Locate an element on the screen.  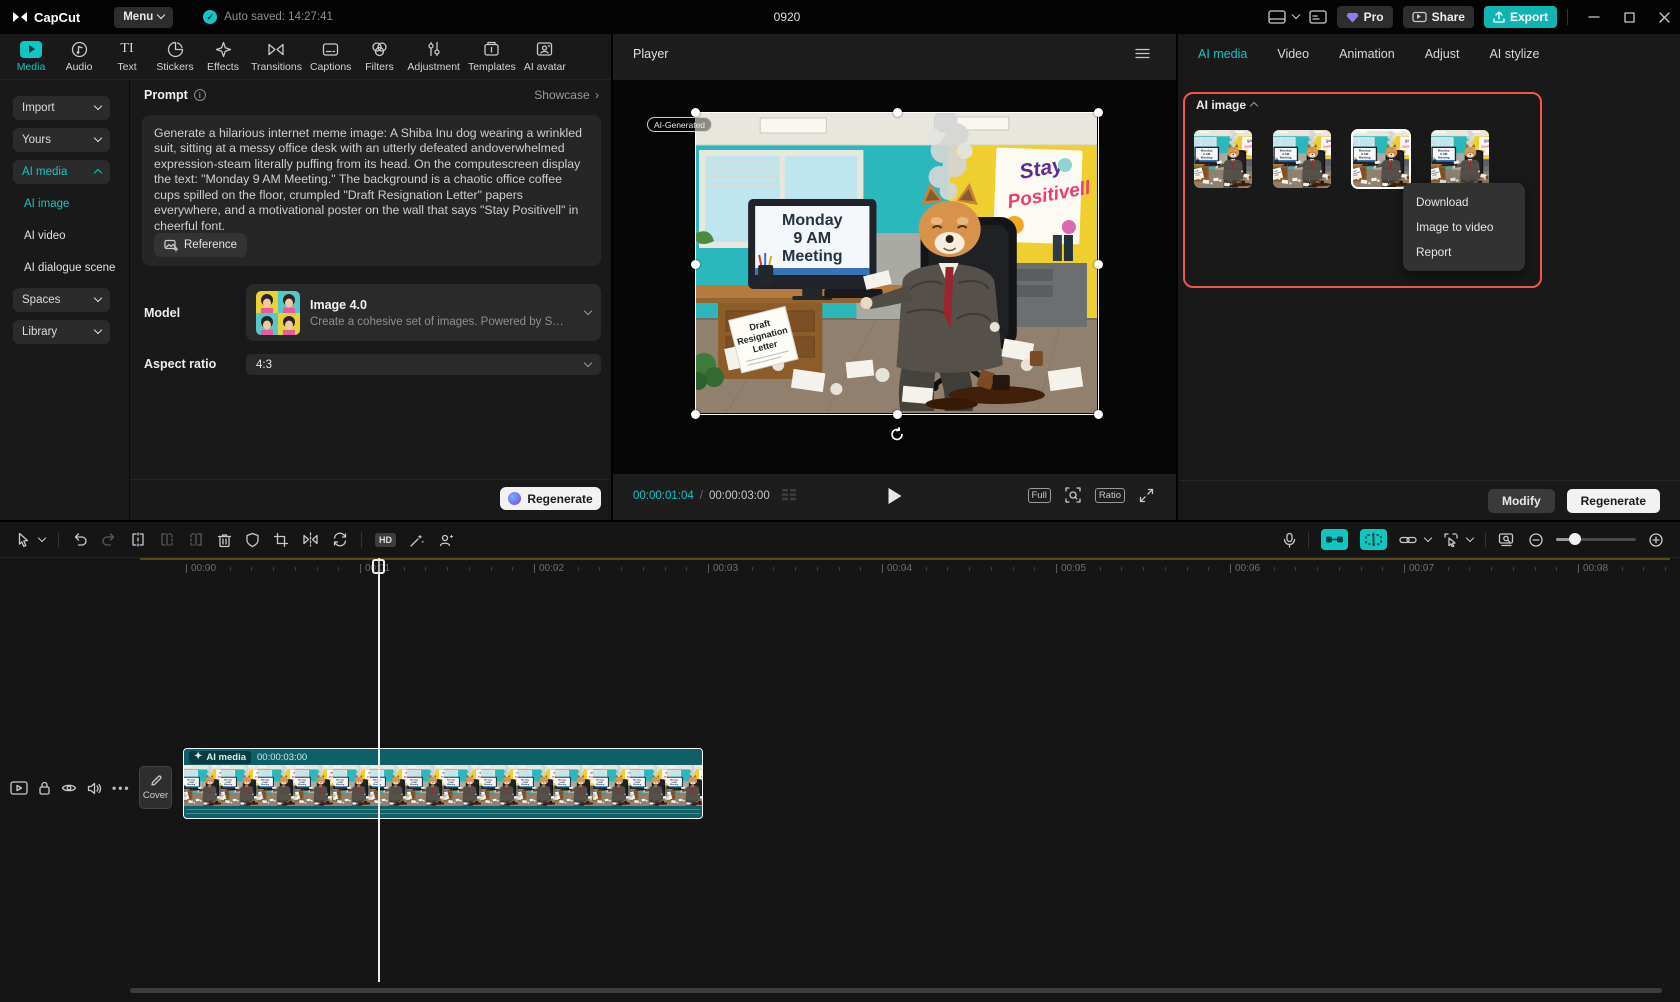
panel-regenerate-button: Regenerate is located at coordinates (1613, 501).